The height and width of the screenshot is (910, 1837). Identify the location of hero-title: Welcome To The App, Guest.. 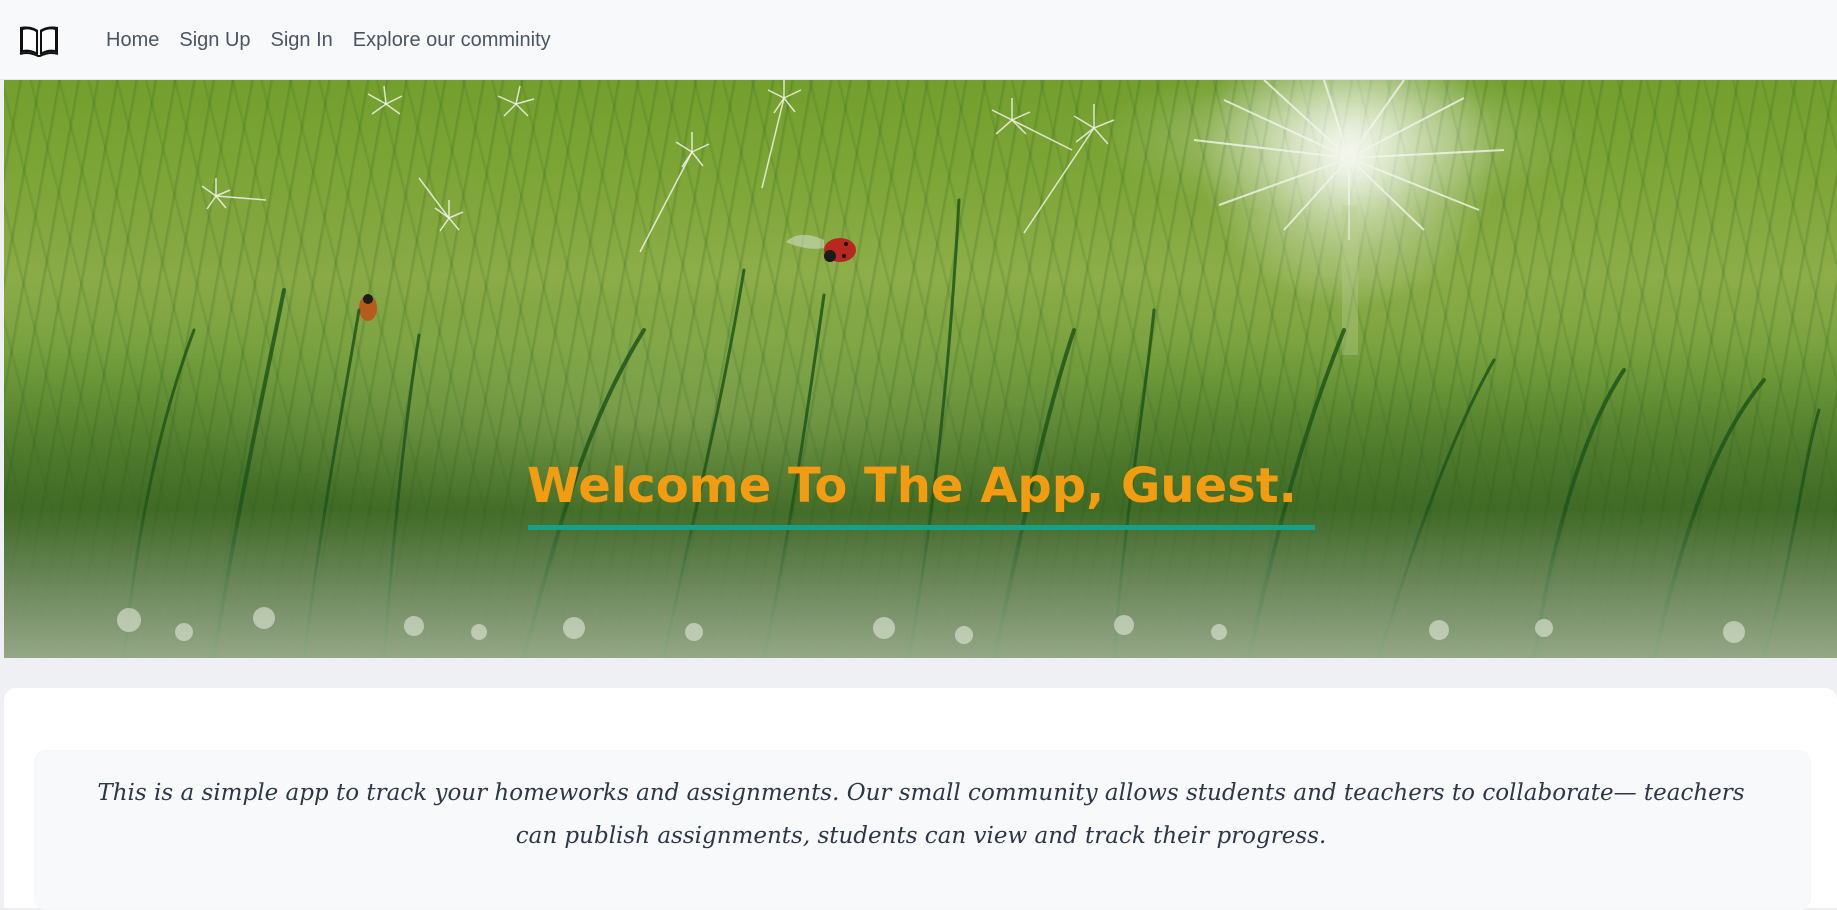
(912, 486).